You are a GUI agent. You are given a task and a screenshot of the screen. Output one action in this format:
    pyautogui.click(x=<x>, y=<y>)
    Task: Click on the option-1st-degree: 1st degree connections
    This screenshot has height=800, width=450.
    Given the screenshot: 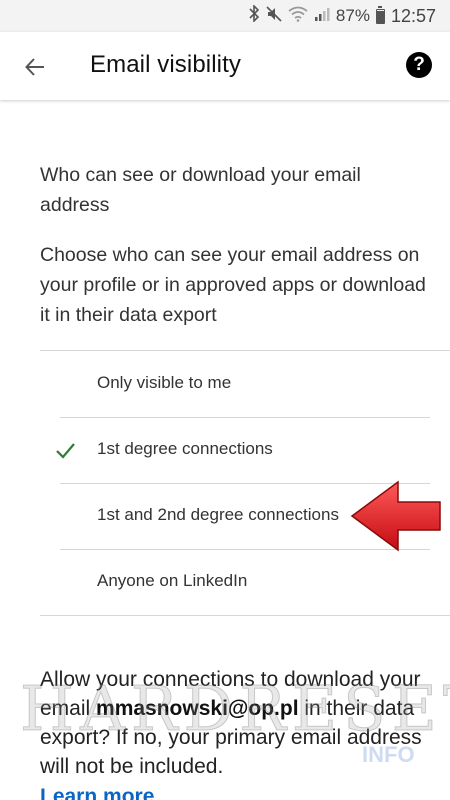 What is the action you would take?
    pyautogui.click(x=245, y=450)
    